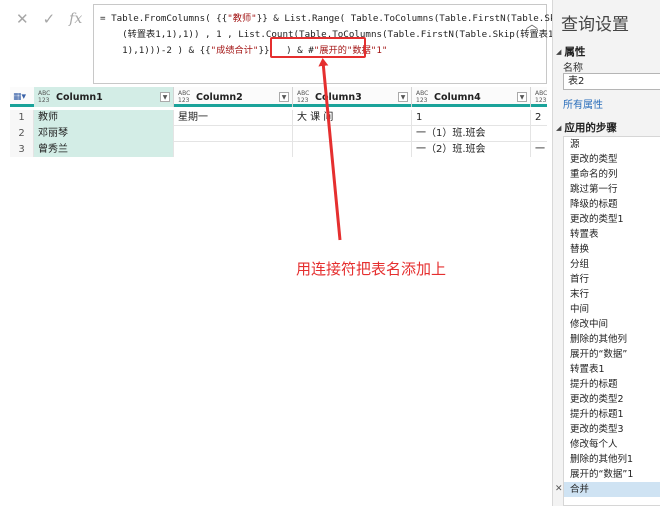  What do you see at coordinates (559, 489) in the screenshot?
I see `delete-step-icon: ✕` at bounding box center [559, 489].